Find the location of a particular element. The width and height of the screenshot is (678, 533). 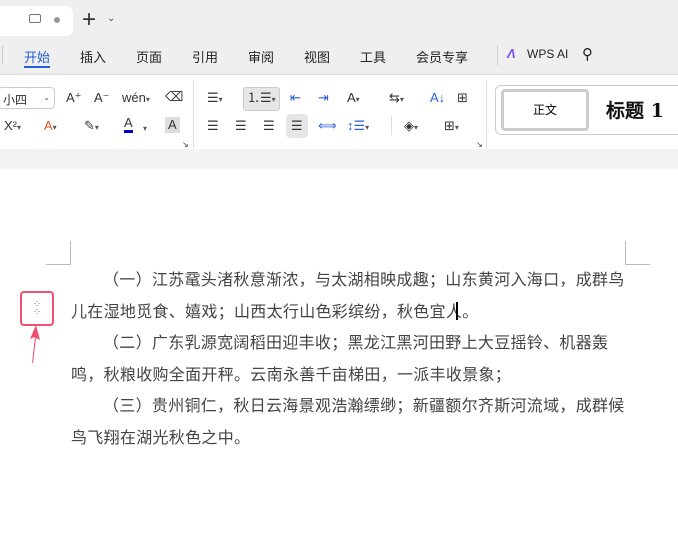

numbered-list-icon: ⒈☰▾ is located at coordinates (261, 99).